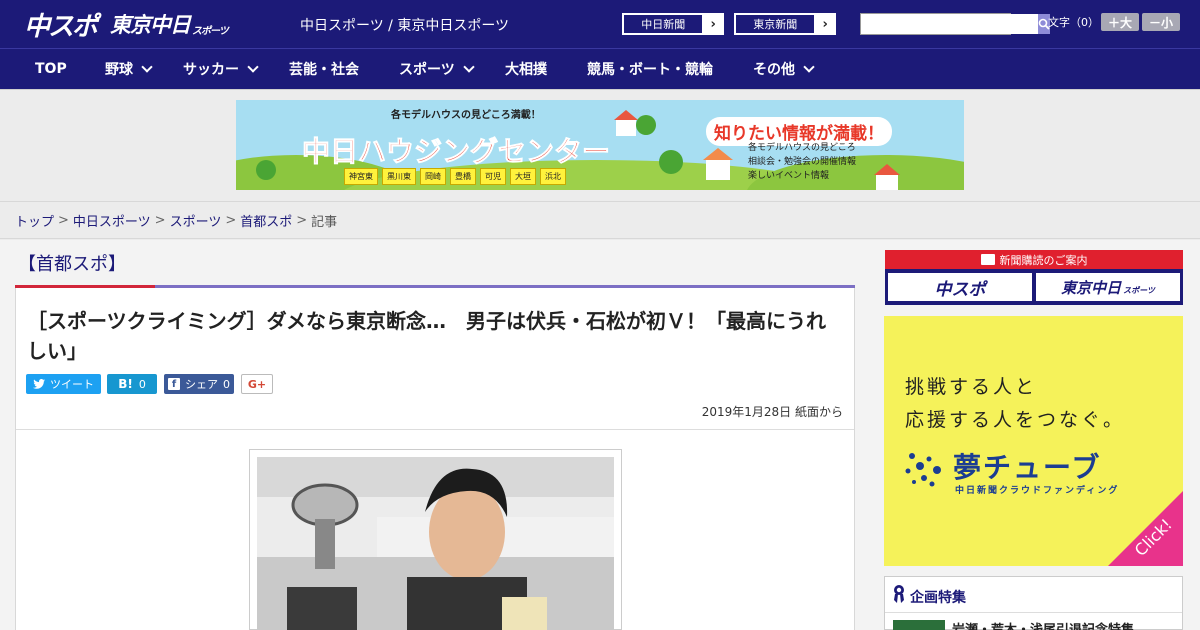 The height and width of the screenshot is (630, 1200). Describe the element at coordinates (142, 384) in the screenshot. I see `hatena-count: 0` at that location.